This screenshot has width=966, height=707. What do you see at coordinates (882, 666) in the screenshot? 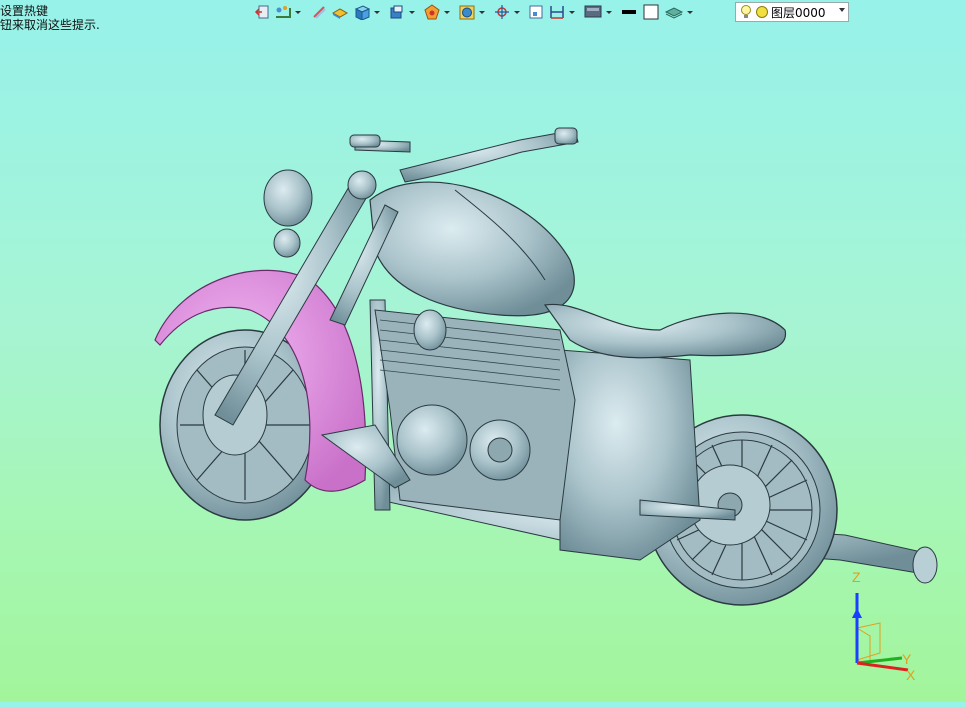
I see `x-axis` at bounding box center [882, 666].